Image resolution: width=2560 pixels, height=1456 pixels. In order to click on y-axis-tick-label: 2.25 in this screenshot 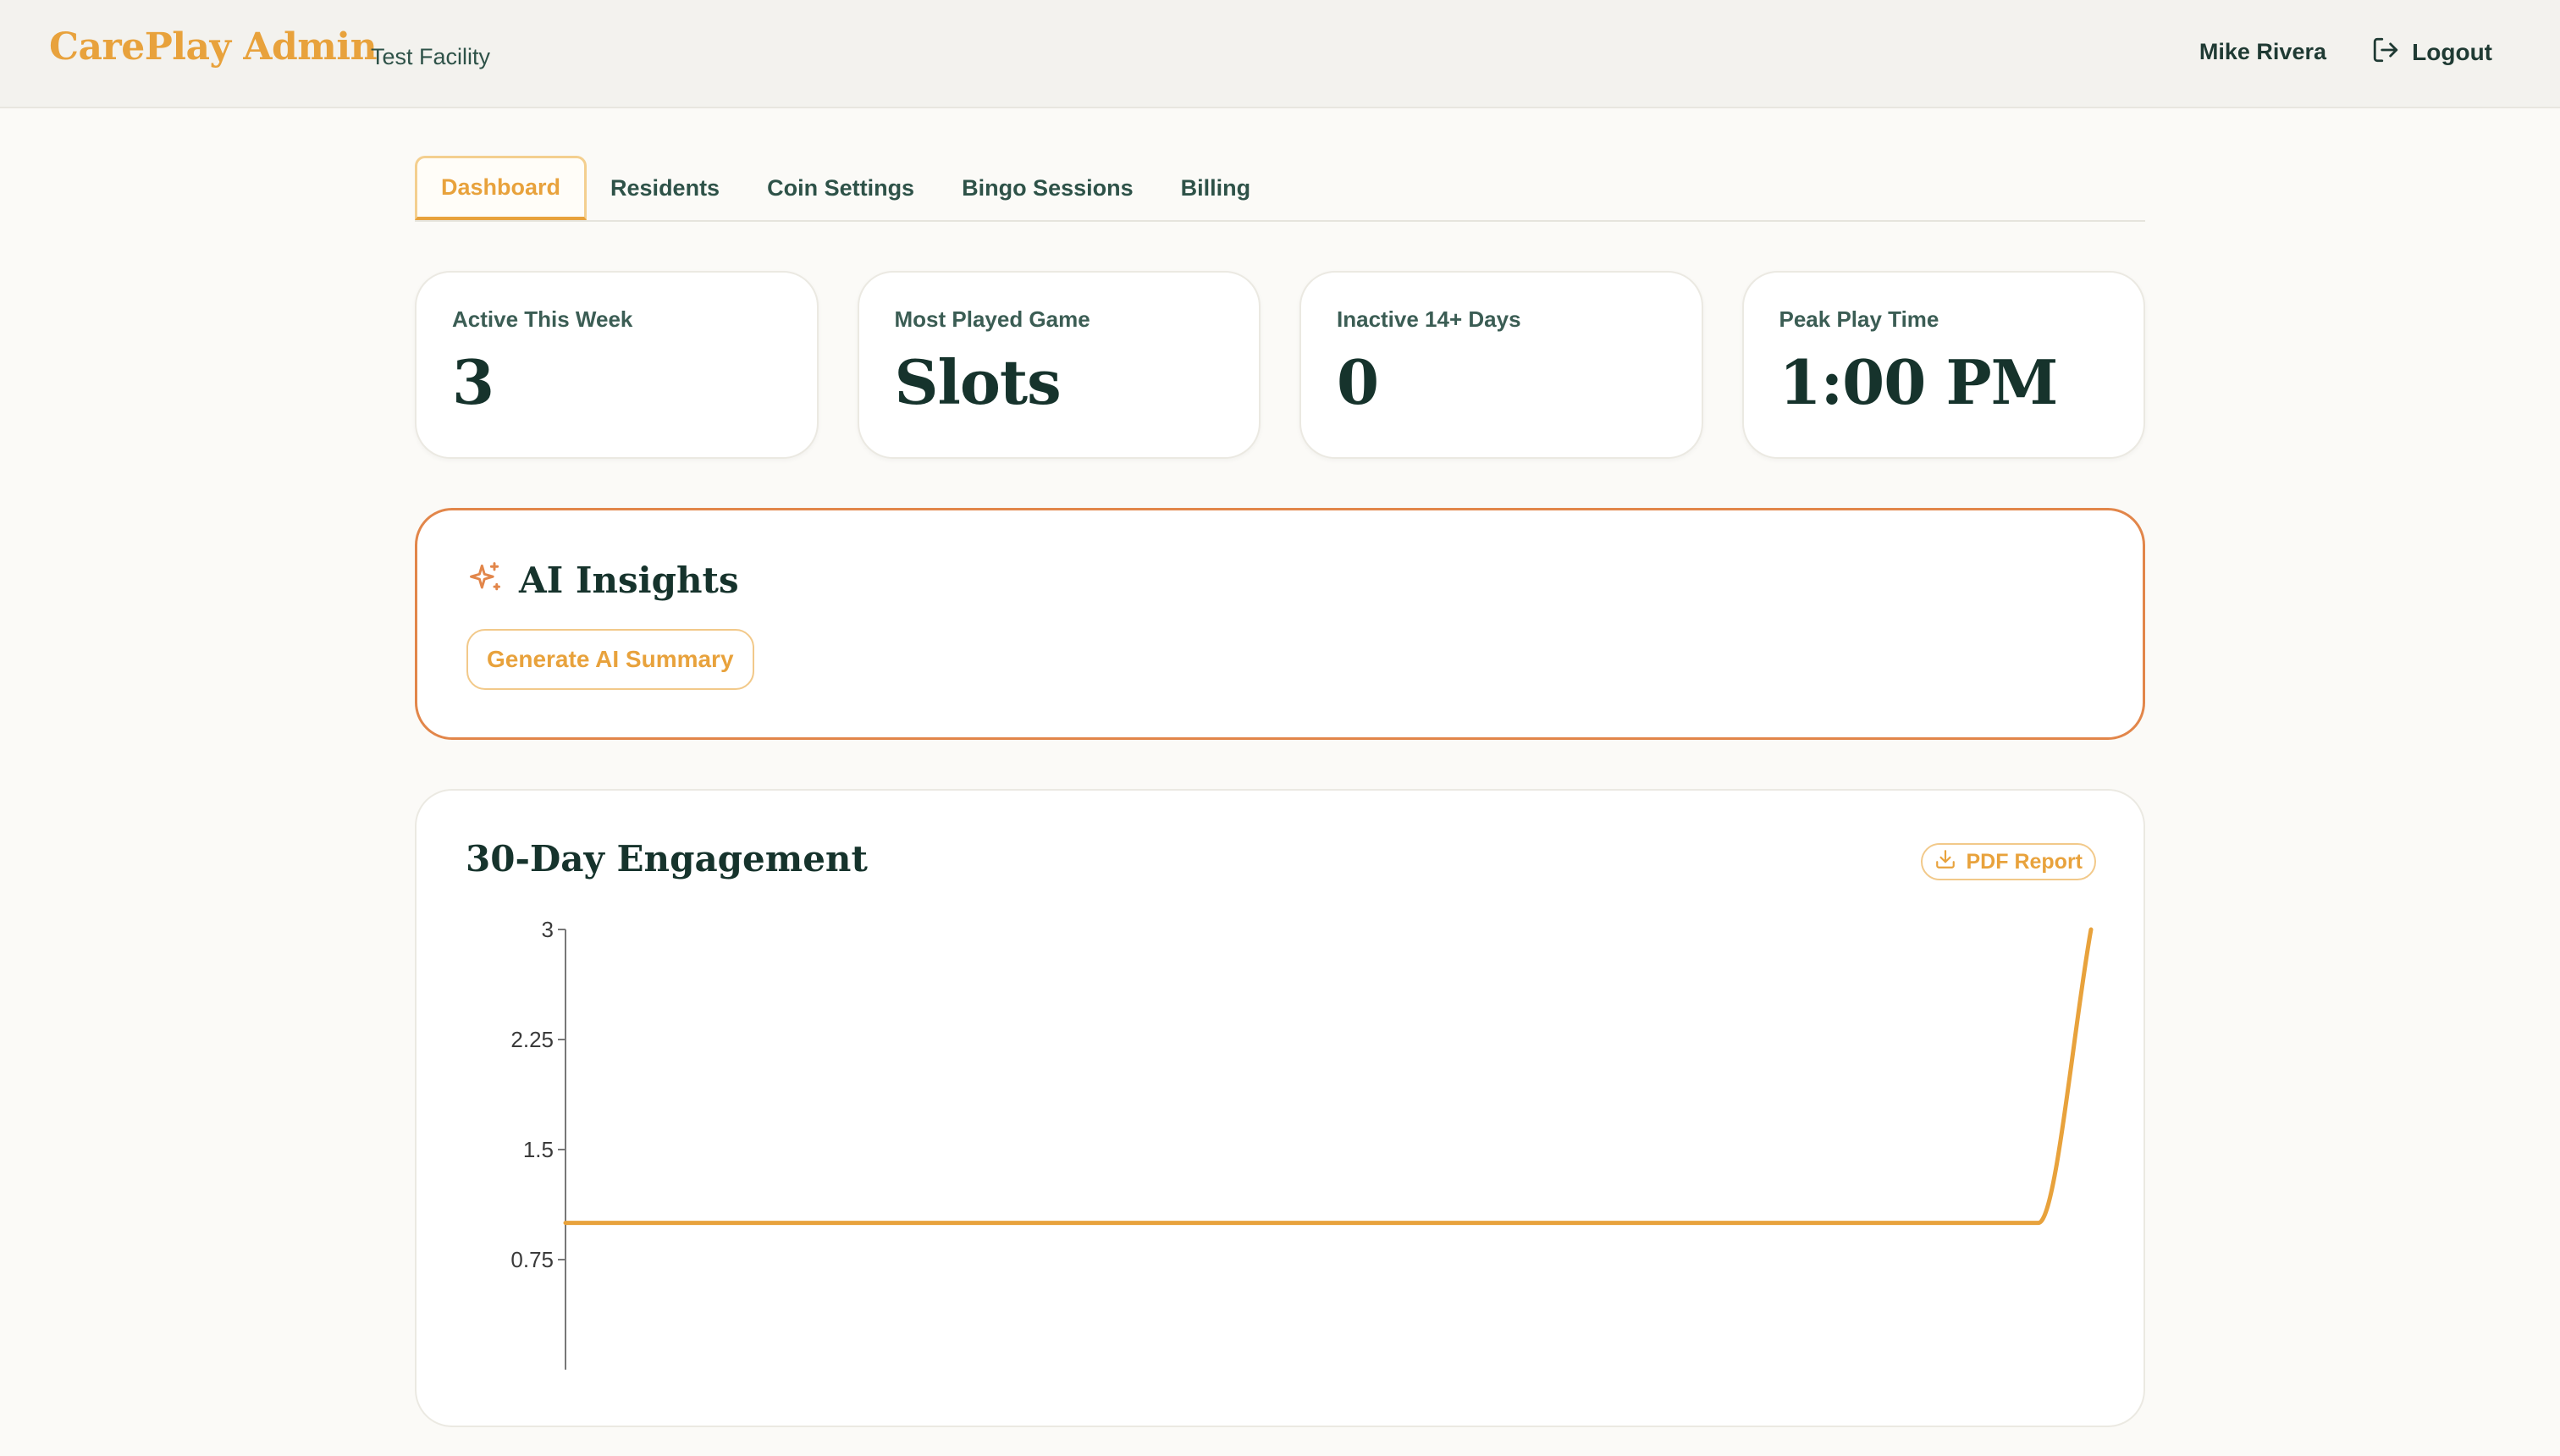, I will do `click(532, 1039)`.